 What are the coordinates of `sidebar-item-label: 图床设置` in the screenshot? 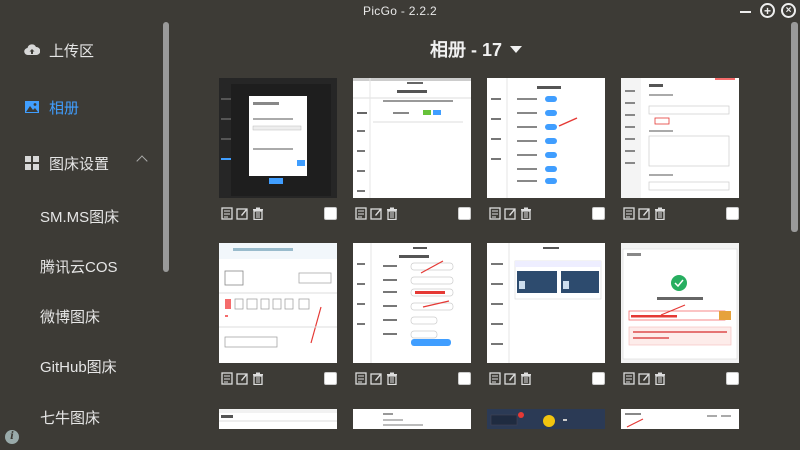 It's located at (79, 164).